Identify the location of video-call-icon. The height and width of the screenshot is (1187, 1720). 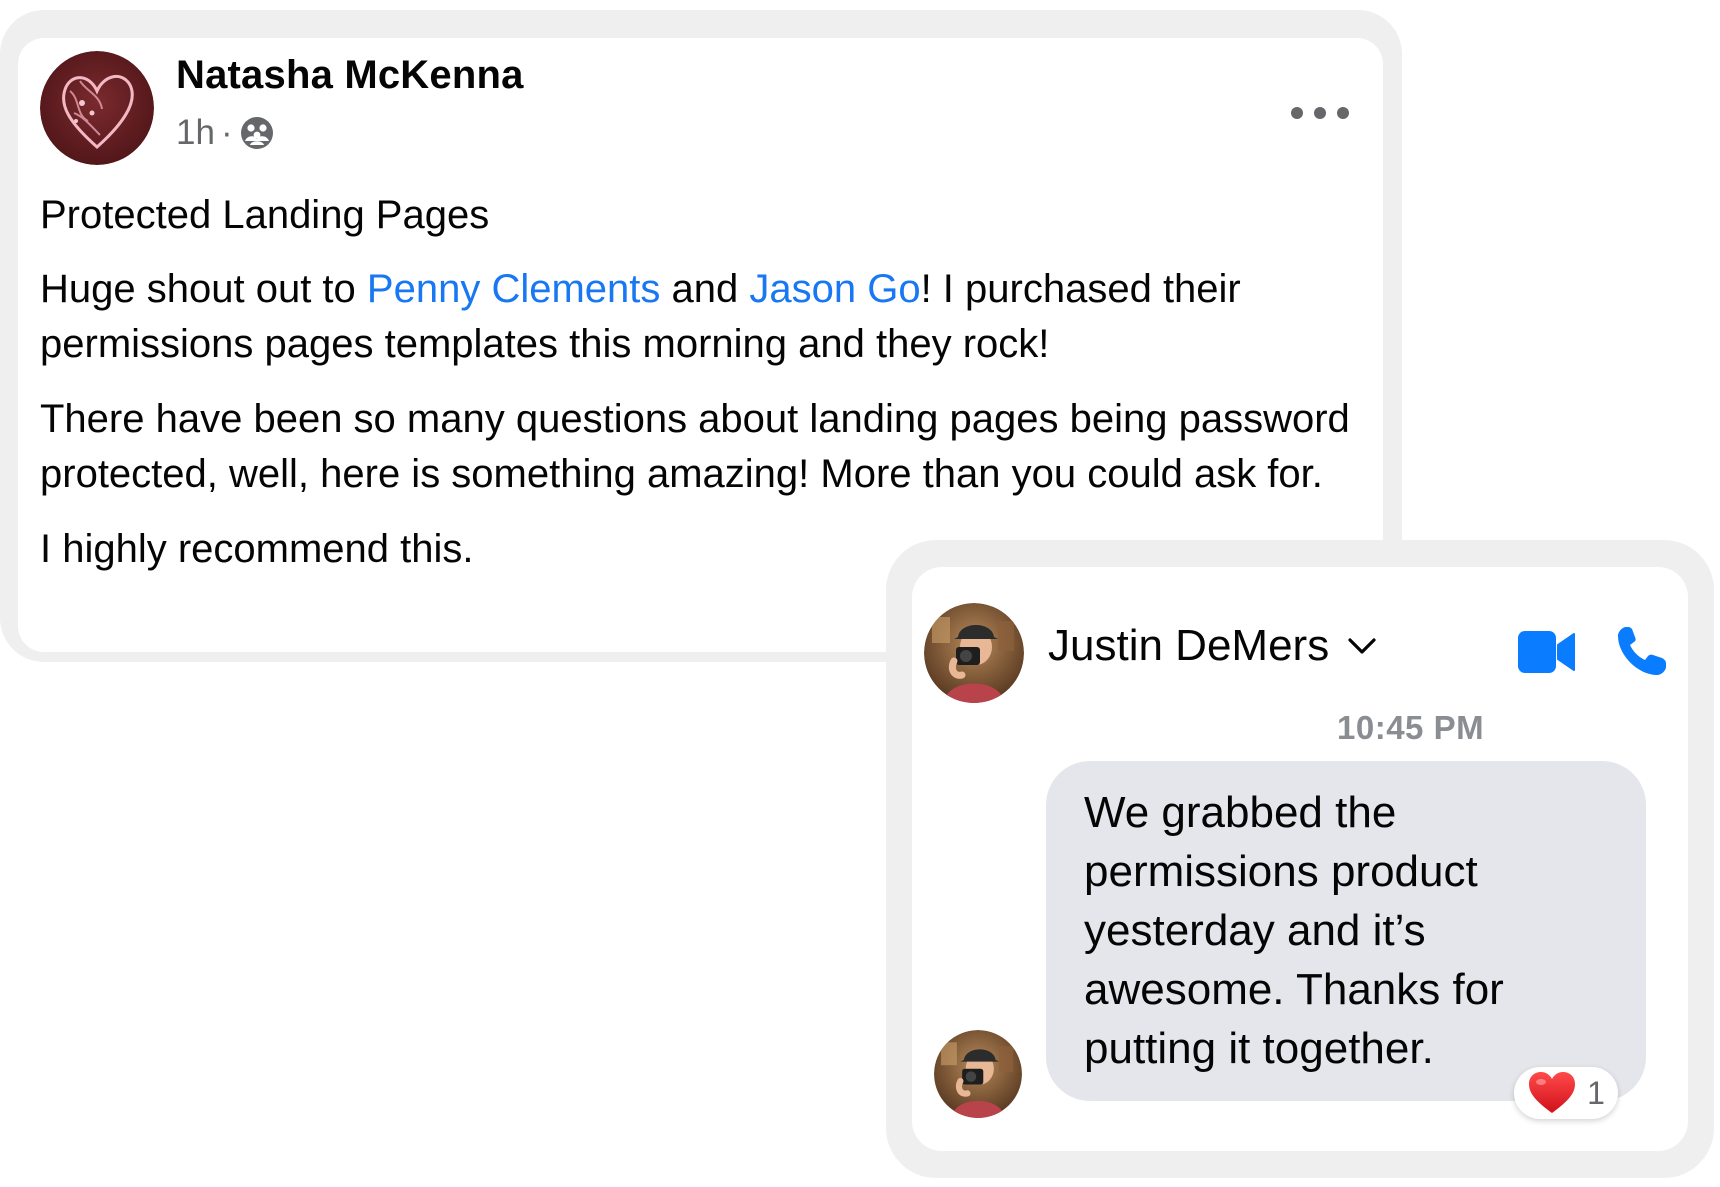
(1547, 652).